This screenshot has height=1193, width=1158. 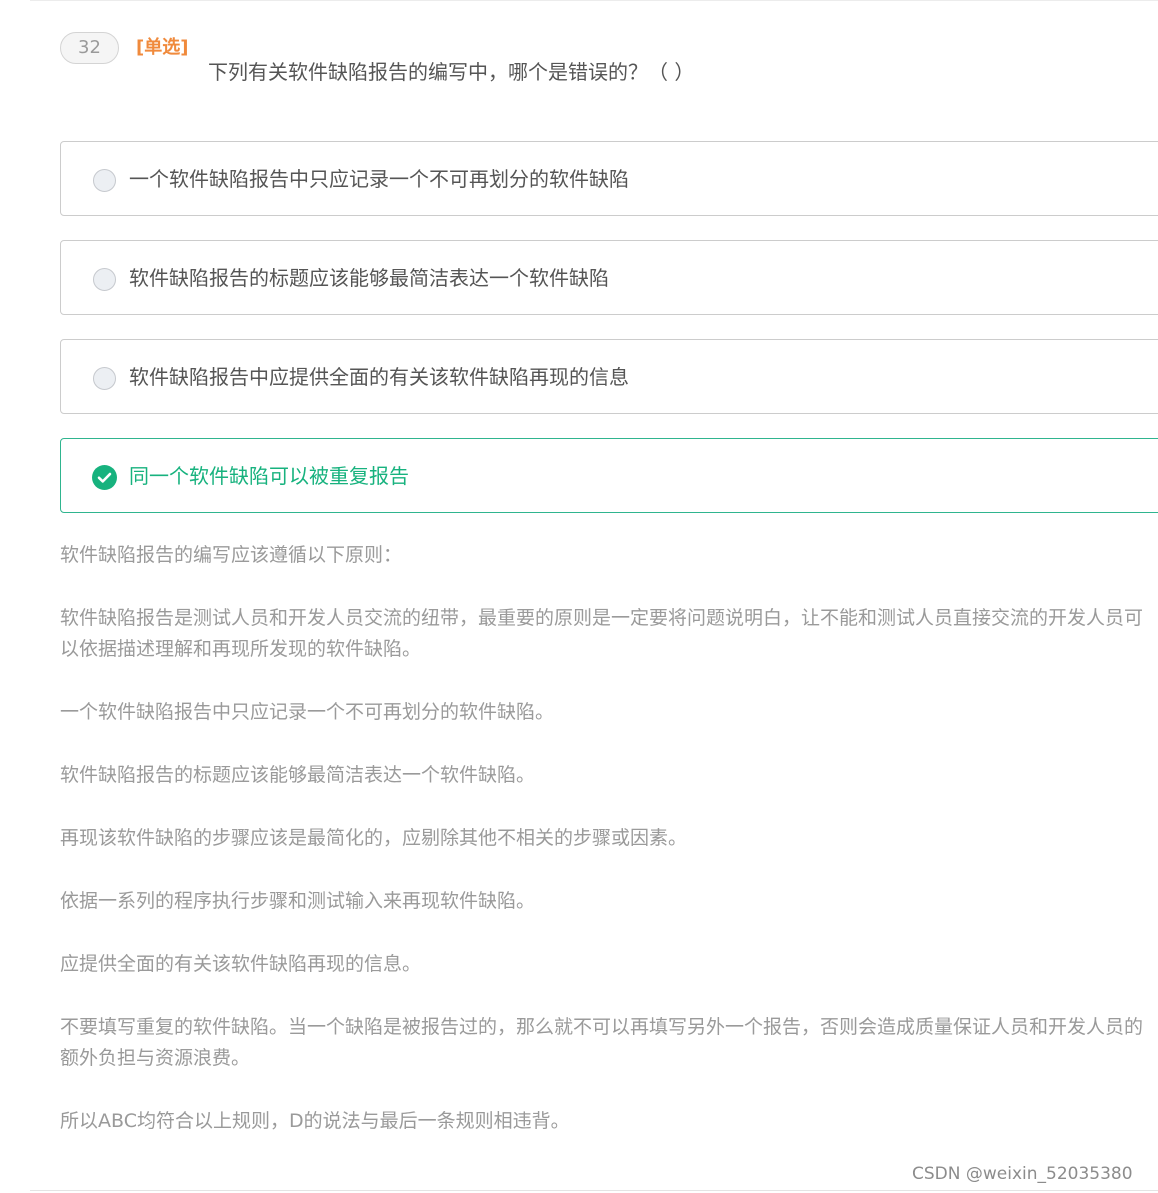 I want to click on watermark: CSDN @weixin_52035380, so click(x=1022, y=1174).